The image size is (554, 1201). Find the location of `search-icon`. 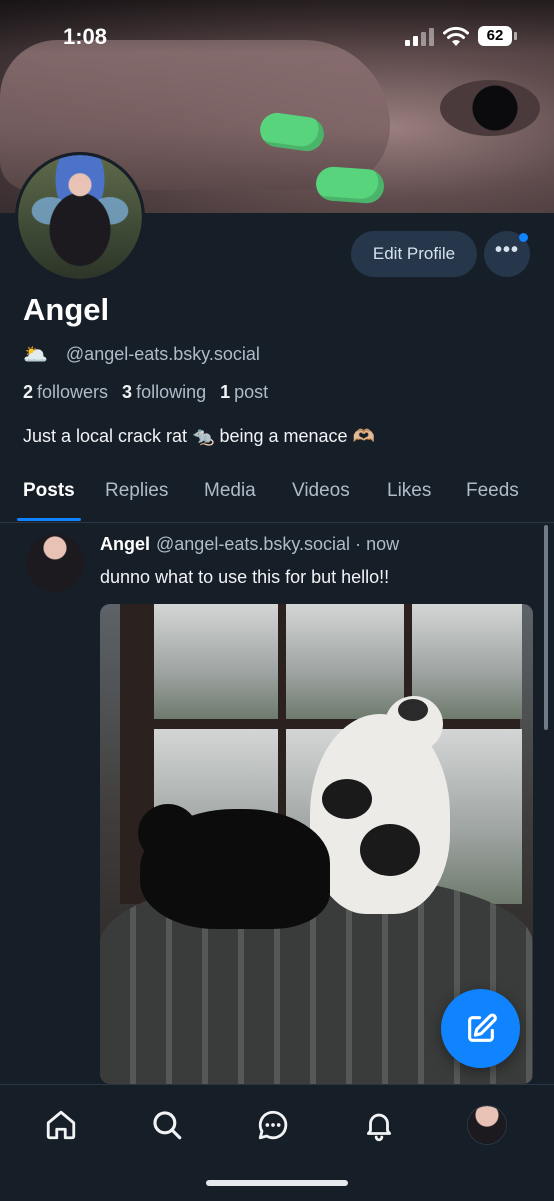

search-icon is located at coordinates (167, 1125).